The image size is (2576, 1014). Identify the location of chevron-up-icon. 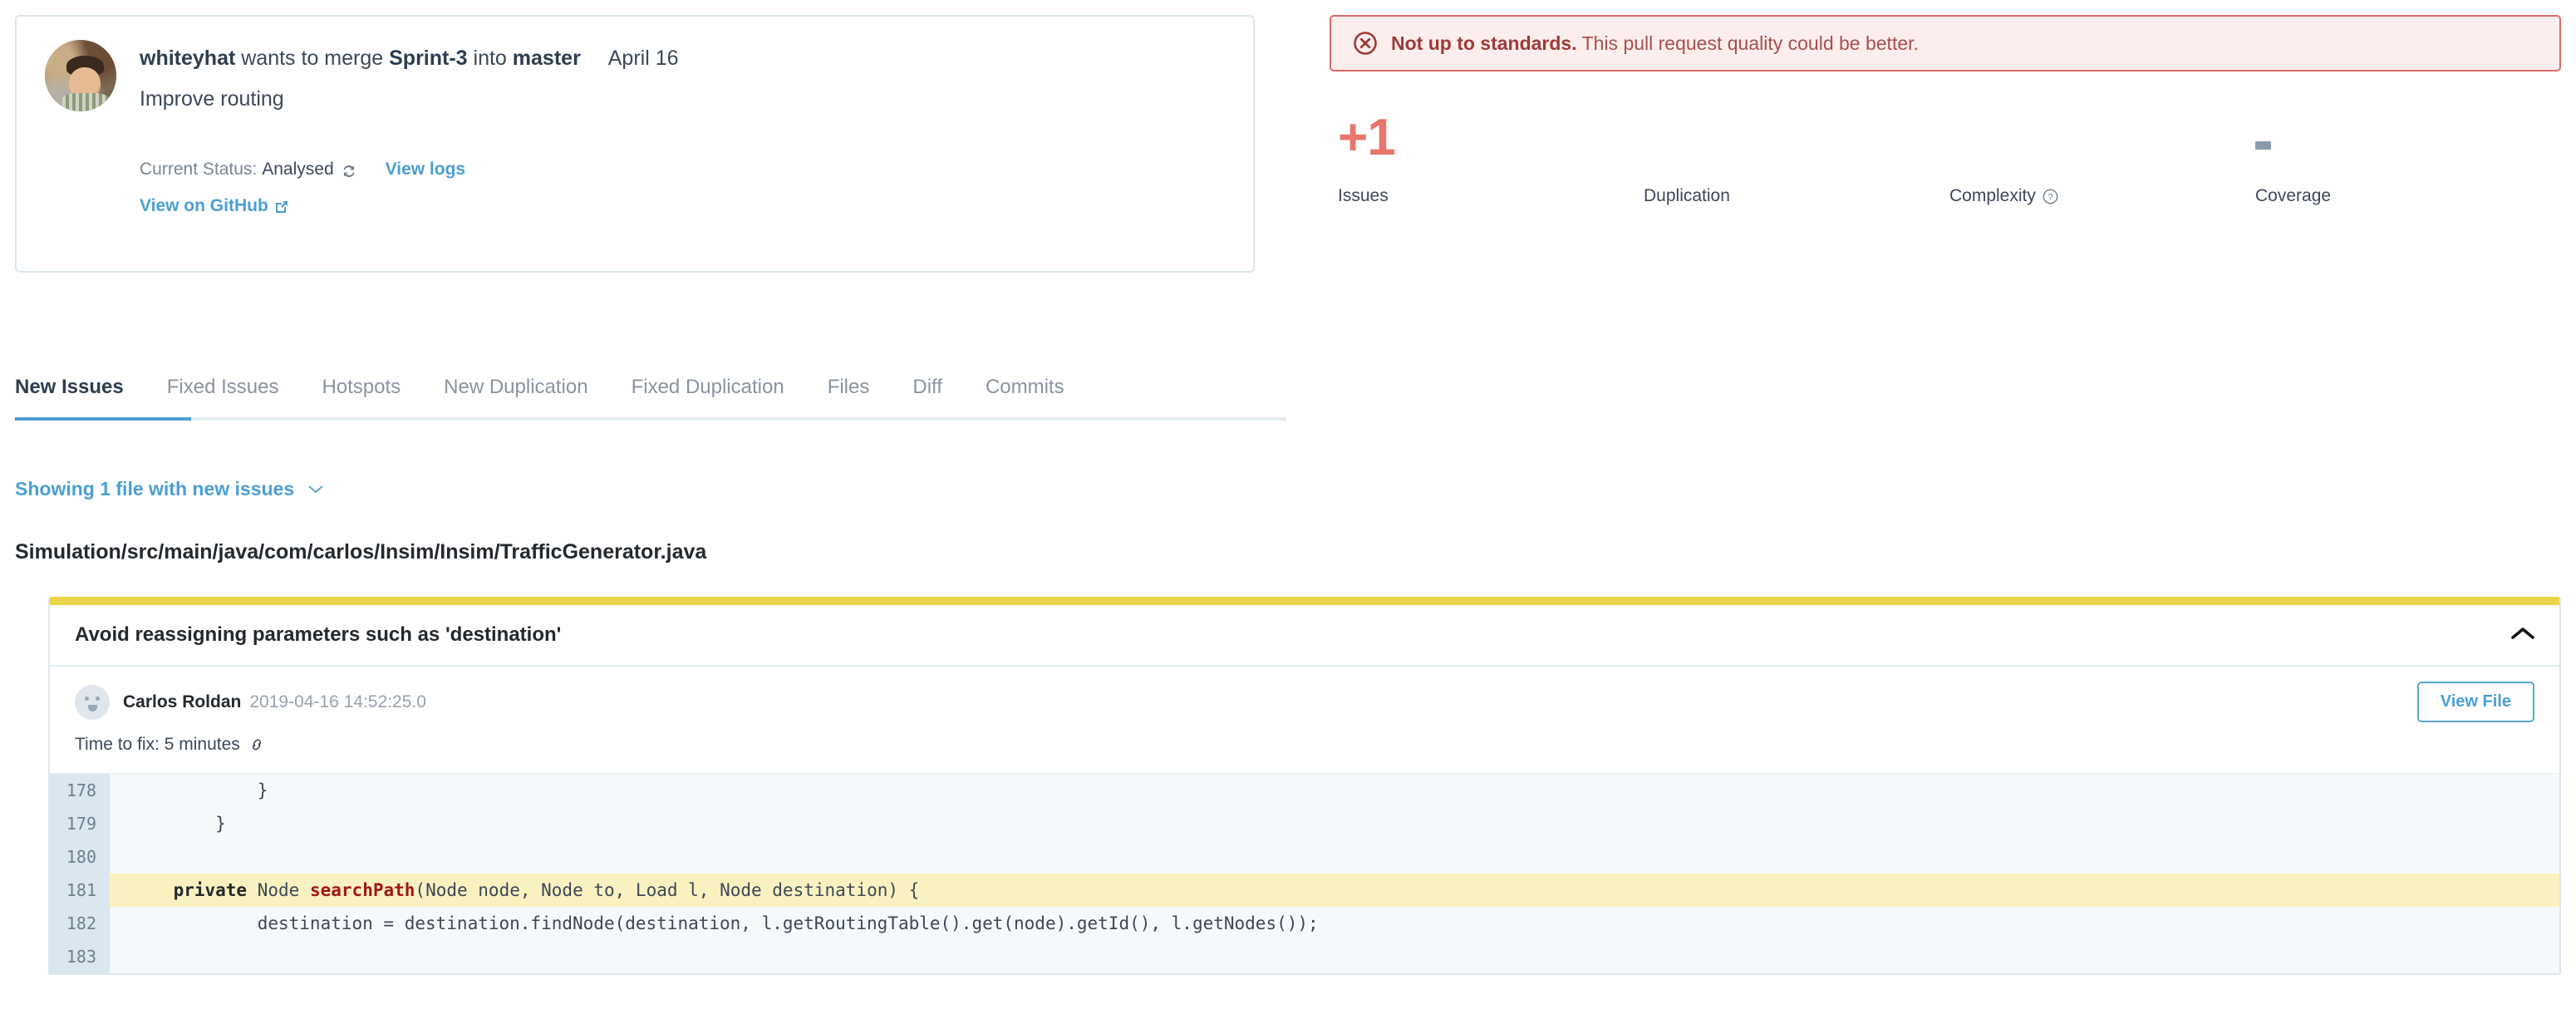
(2522, 635).